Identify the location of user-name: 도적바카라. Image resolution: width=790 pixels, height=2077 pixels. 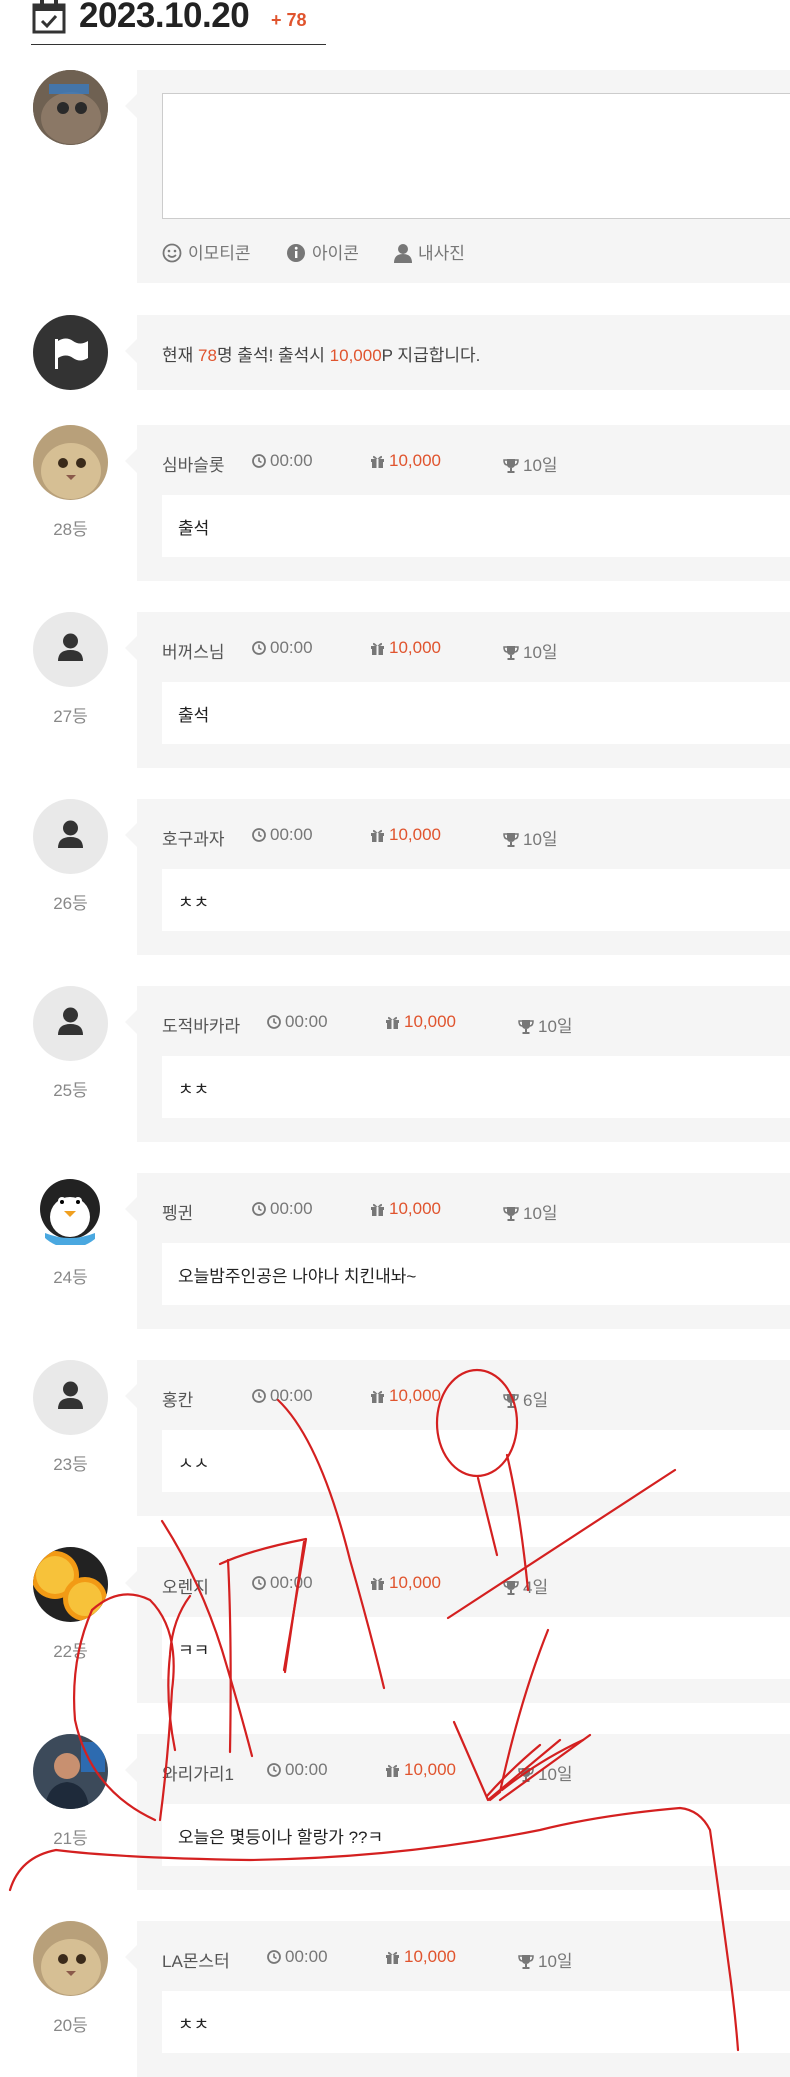
(201, 1024).